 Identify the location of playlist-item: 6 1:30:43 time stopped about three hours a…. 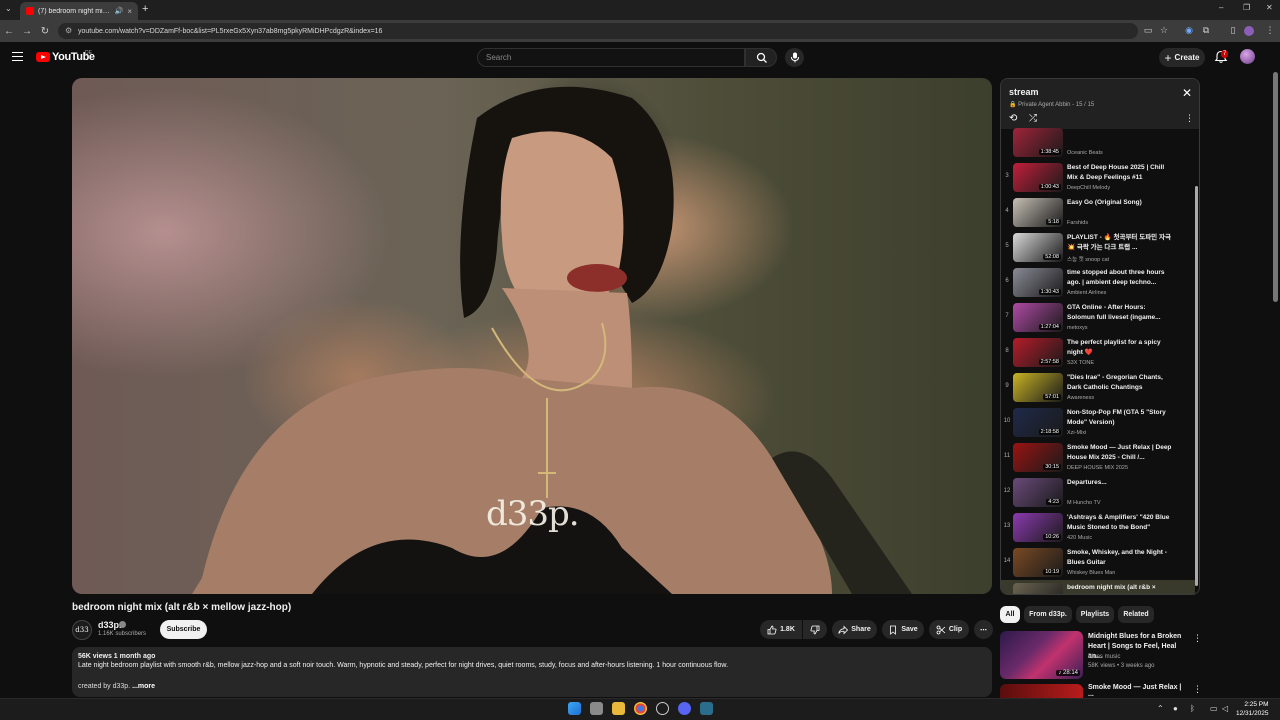
(1098, 282).